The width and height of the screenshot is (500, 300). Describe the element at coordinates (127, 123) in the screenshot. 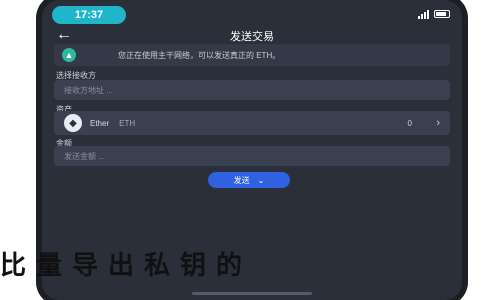

I see `asset-symbol: ETH` at that location.